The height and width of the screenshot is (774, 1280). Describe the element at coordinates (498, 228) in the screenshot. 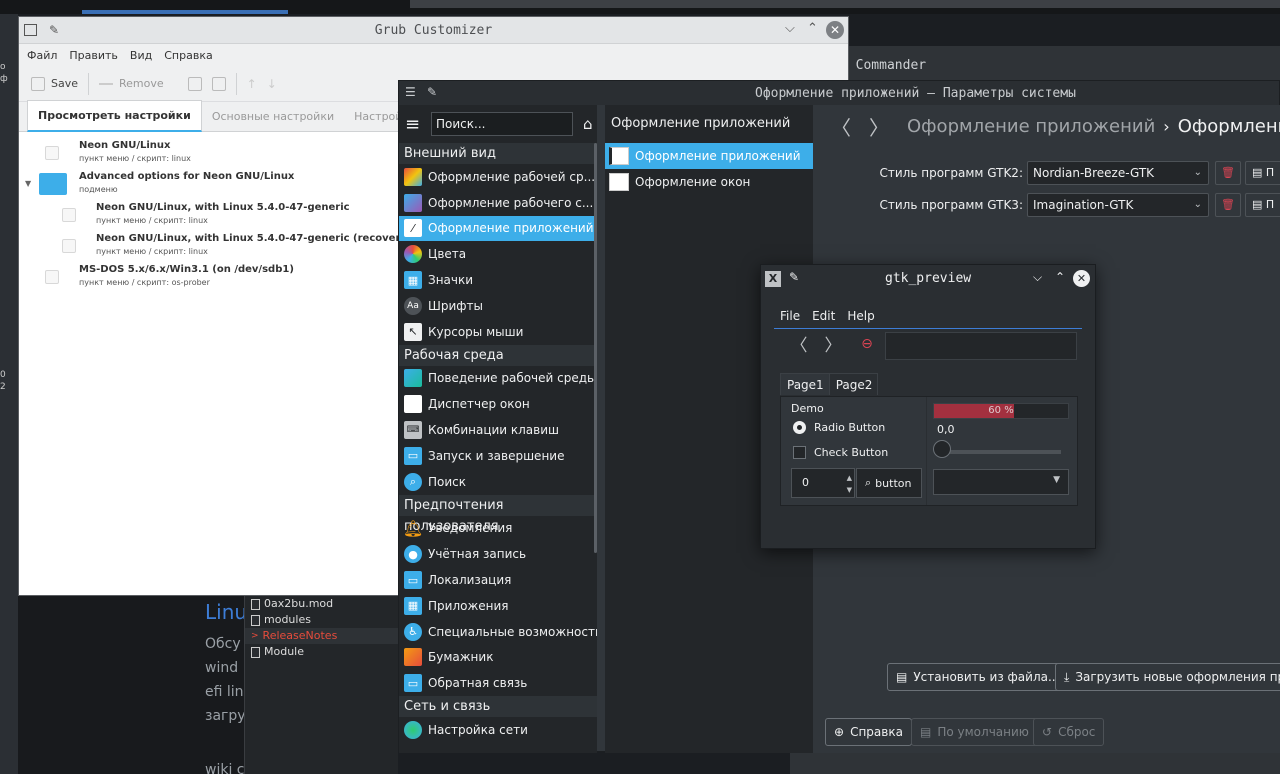

I see `sidebar-item-application-style: ⁄ Оформление приложений` at that location.